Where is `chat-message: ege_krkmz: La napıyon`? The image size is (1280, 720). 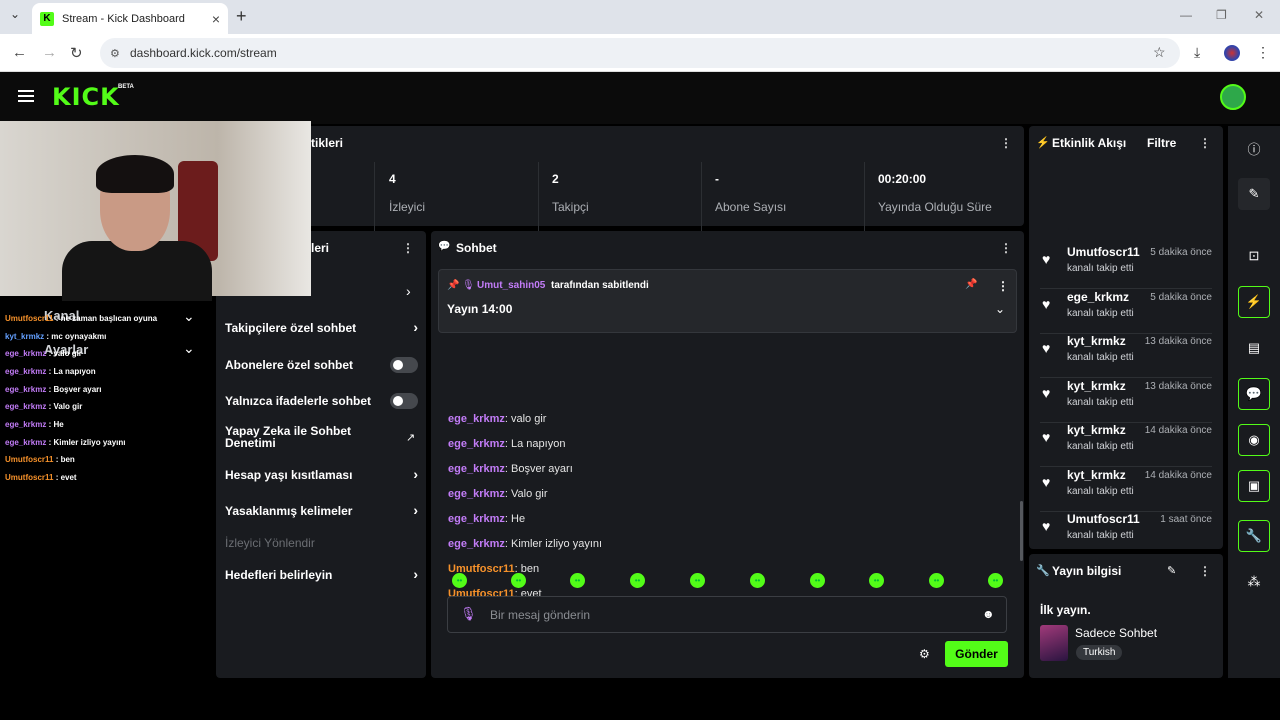
chat-message: ege_krkmz: La napıyon is located at coordinates (507, 444).